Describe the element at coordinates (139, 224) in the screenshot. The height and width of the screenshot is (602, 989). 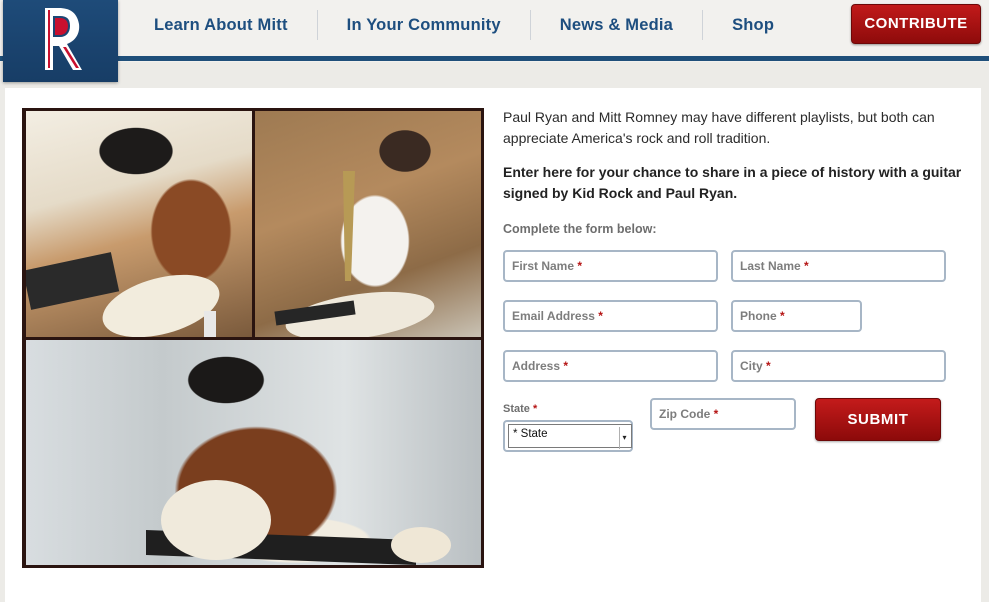
I see `photo-guitar-signing-kid-rock` at that location.